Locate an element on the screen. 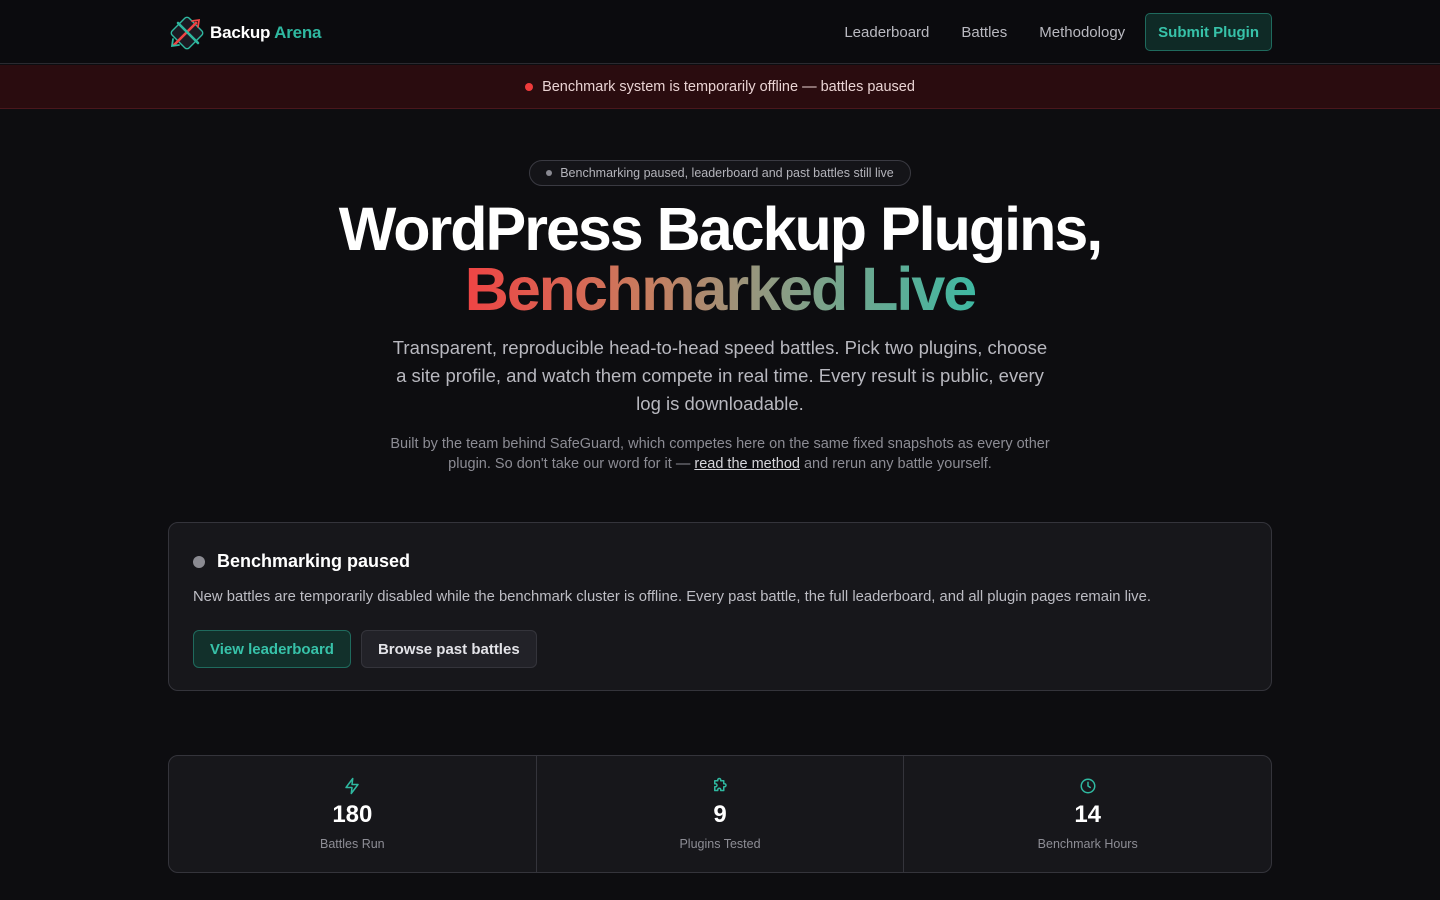  view-leaderboard-button: View leaderboard is located at coordinates (272, 649).